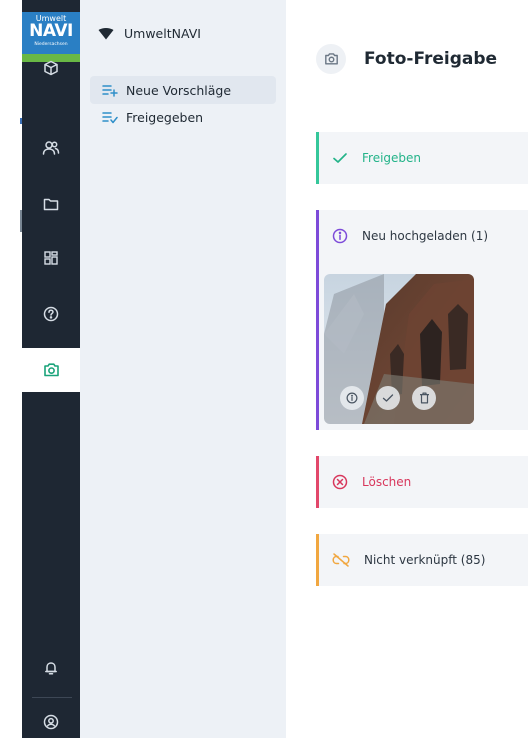 The image size is (528, 744). What do you see at coordinates (162, 33) in the screenshot?
I see `subnav-title-text: UmweltNAVI` at bounding box center [162, 33].